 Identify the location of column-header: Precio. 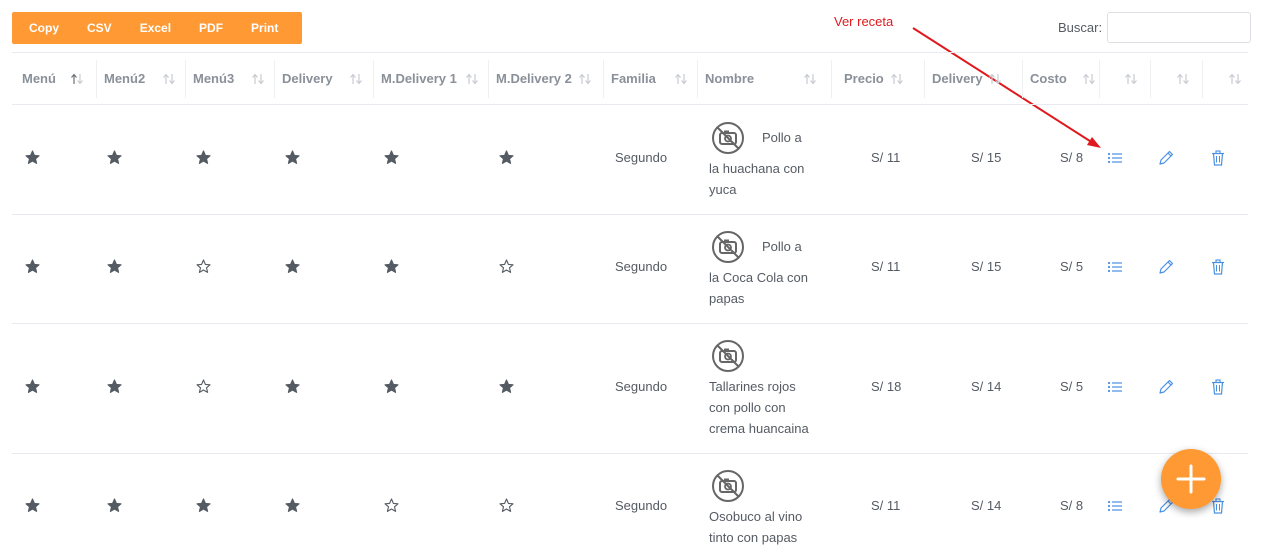
(864, 78).